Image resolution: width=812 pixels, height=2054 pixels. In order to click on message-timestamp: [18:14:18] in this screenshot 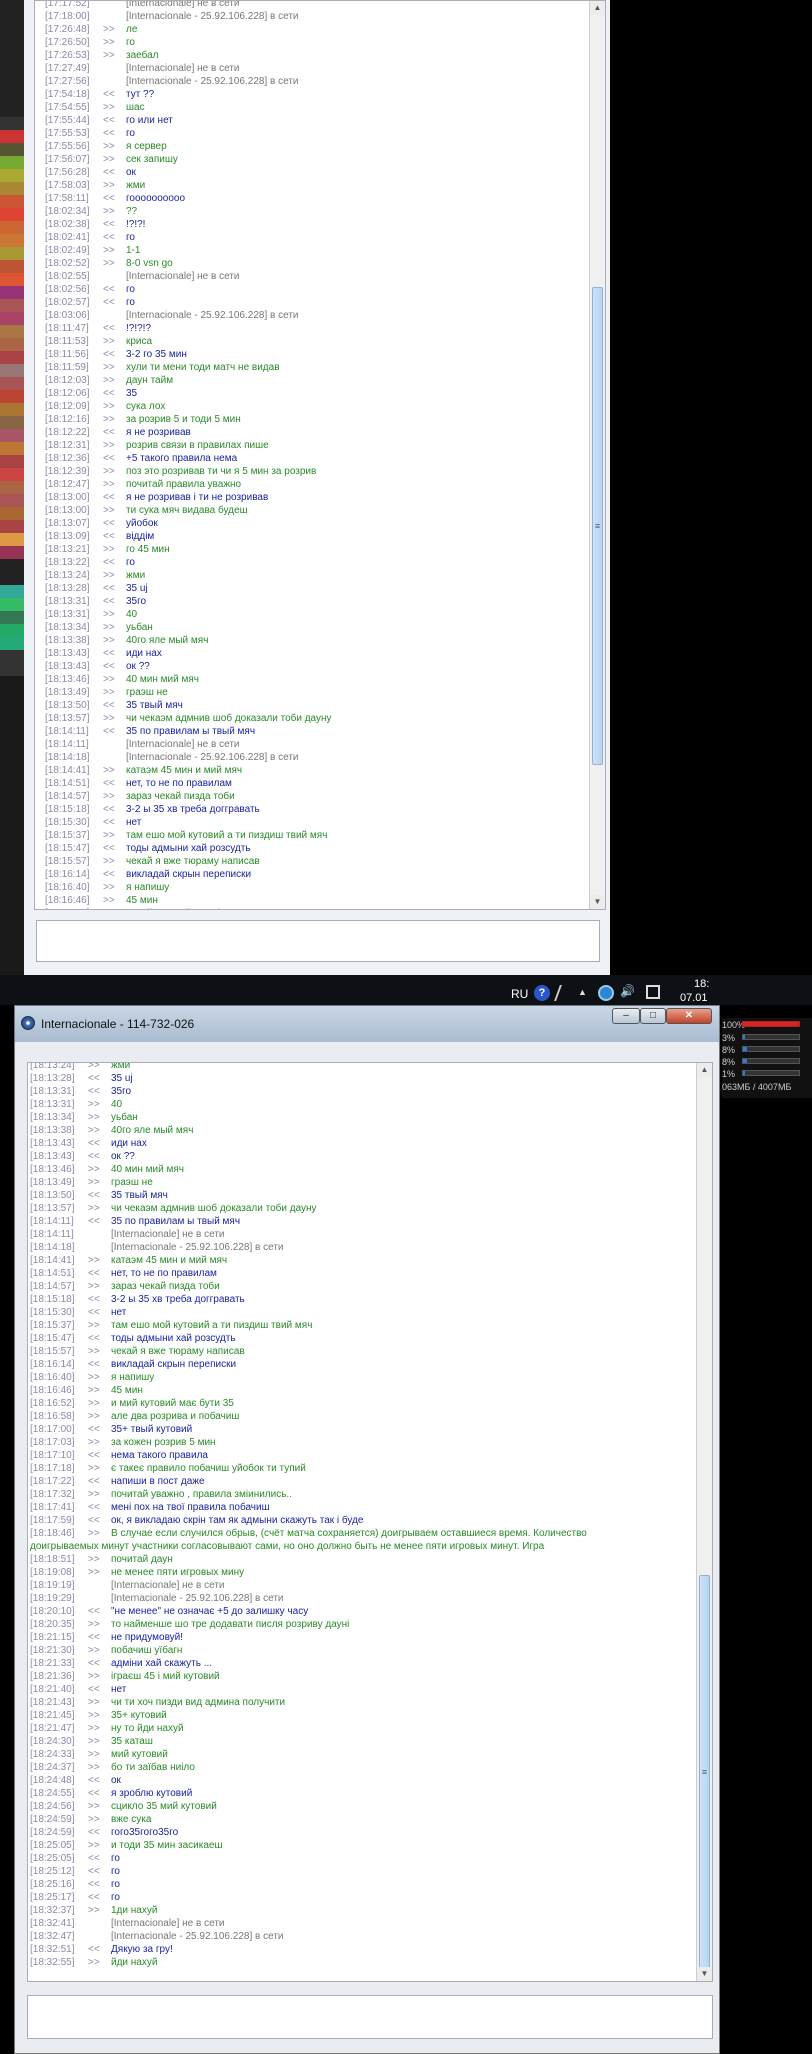, I will do `click(67, 757)`.